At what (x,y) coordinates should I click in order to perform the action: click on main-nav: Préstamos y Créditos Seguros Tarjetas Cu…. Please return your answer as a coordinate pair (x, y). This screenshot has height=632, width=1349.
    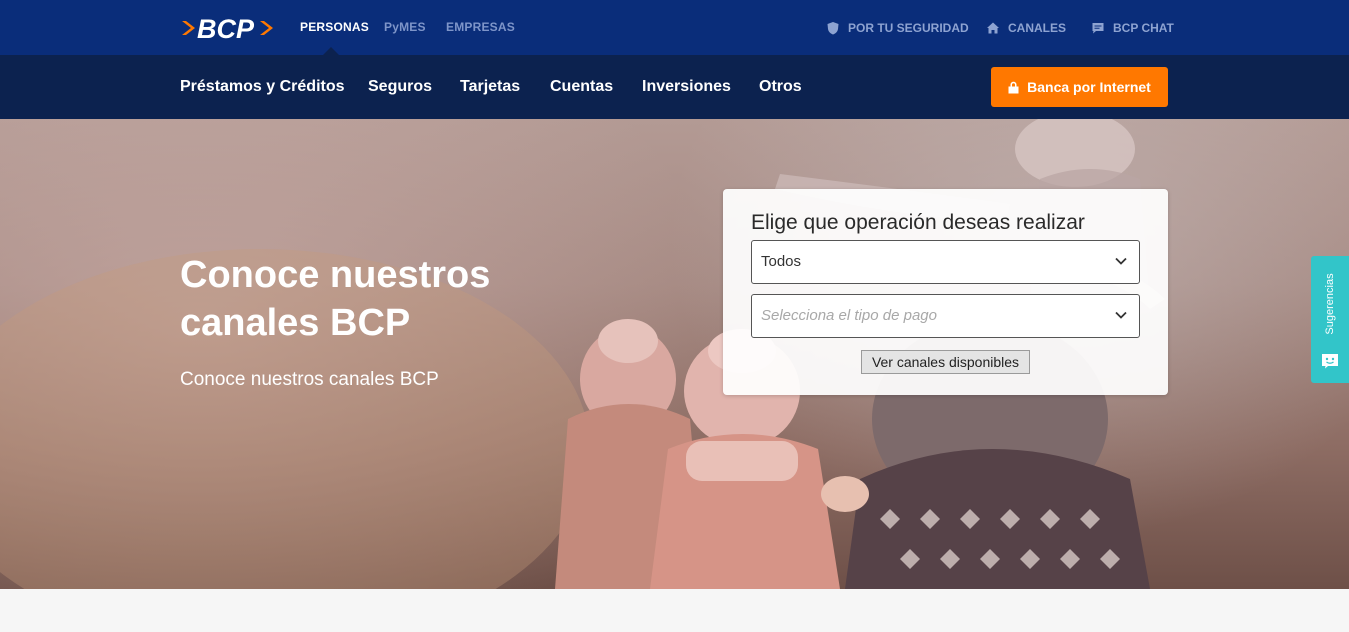
    Looking at the image, I should click on (674, 87).